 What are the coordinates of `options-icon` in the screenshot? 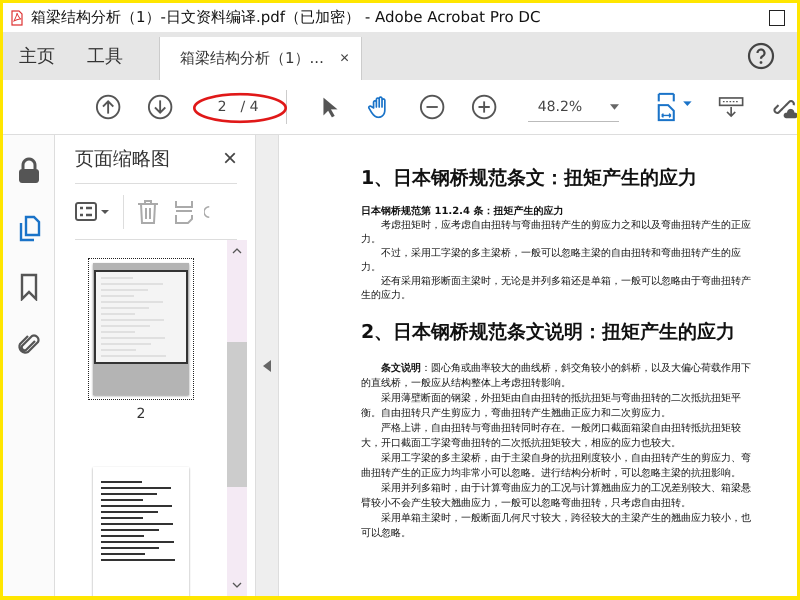 It's located at (93, 211).